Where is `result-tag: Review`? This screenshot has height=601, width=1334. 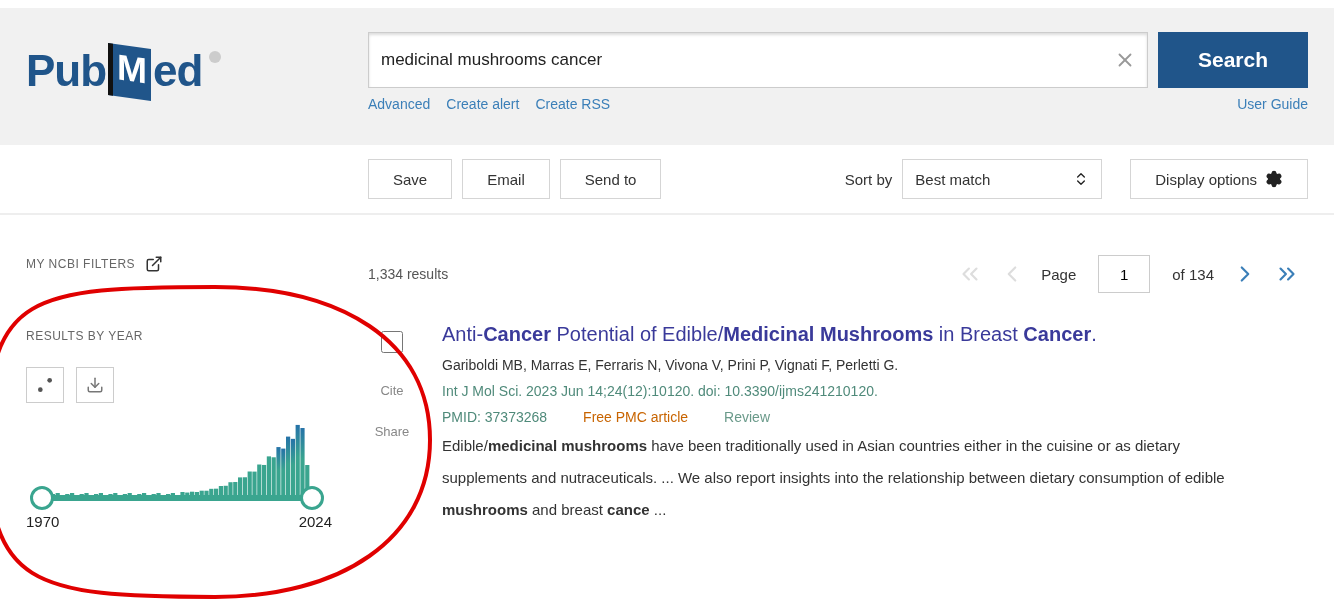 result-tag: Review is located at coordinates (747, 417).